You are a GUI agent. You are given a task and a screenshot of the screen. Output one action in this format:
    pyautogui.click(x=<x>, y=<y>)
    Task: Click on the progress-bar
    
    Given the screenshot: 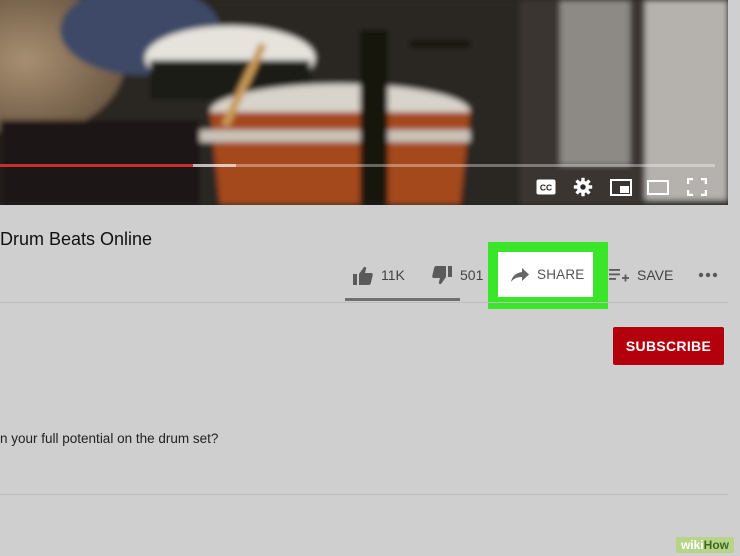 What is the action you would take?
    pyautogui.click(x=357, y=165)
    